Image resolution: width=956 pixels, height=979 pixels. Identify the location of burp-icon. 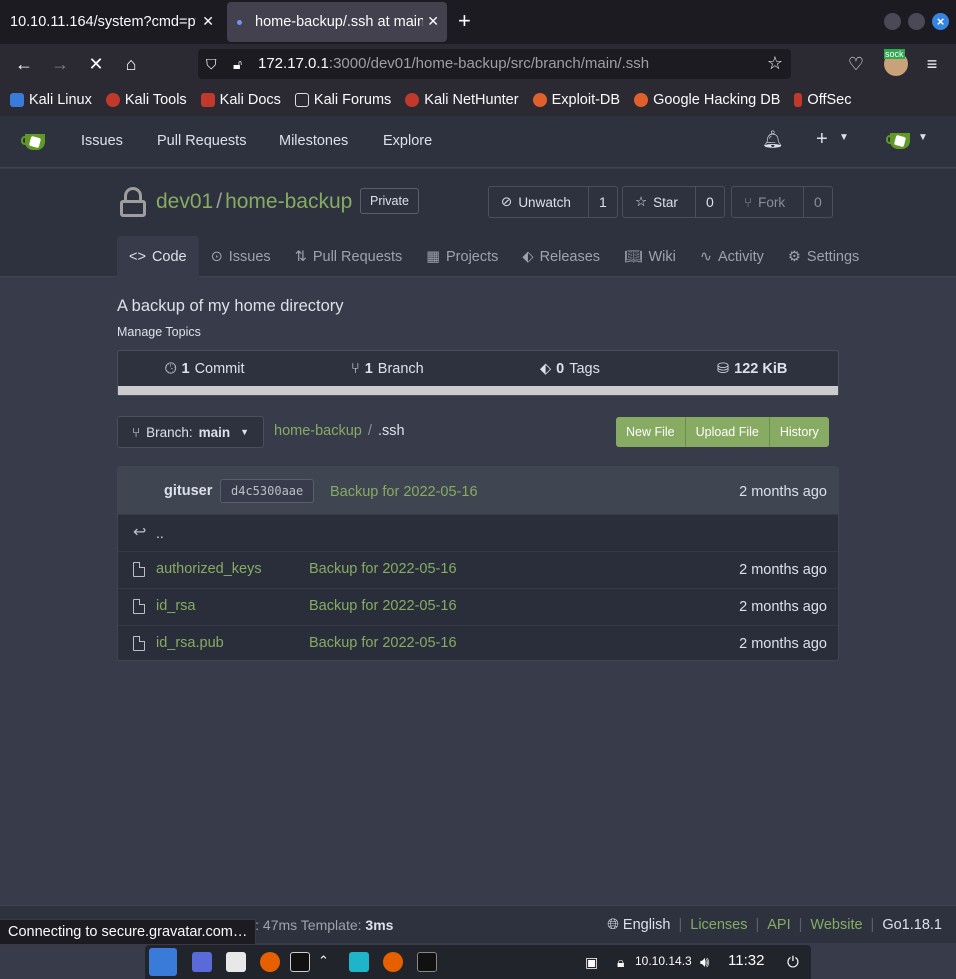
(359, 962).